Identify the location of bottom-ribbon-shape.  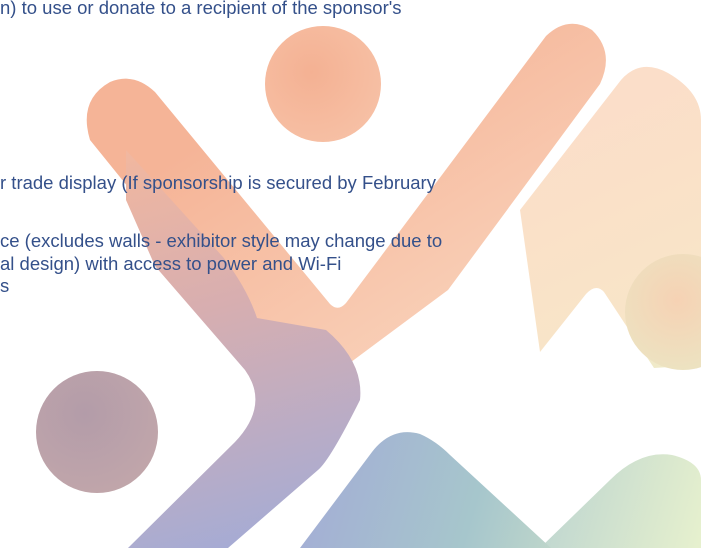
(425, 490).